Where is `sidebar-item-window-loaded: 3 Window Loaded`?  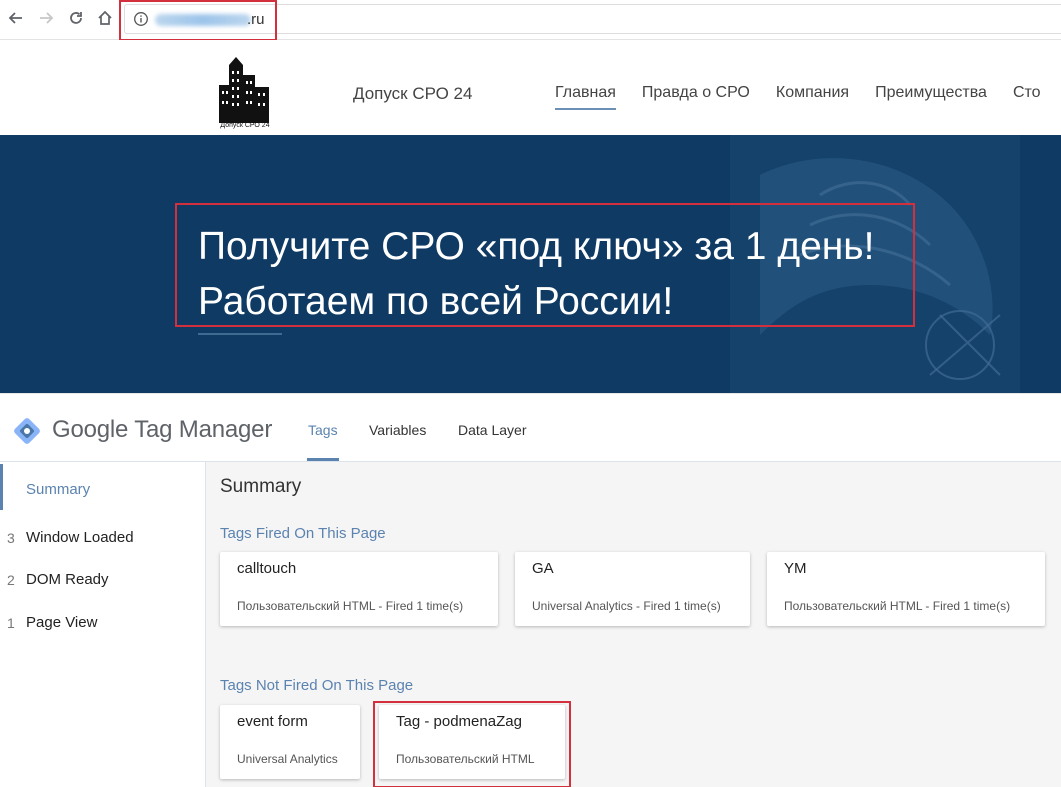 sidebar-item-window-loaded: 3 Window Loaded is located at coordinates (102, 539).